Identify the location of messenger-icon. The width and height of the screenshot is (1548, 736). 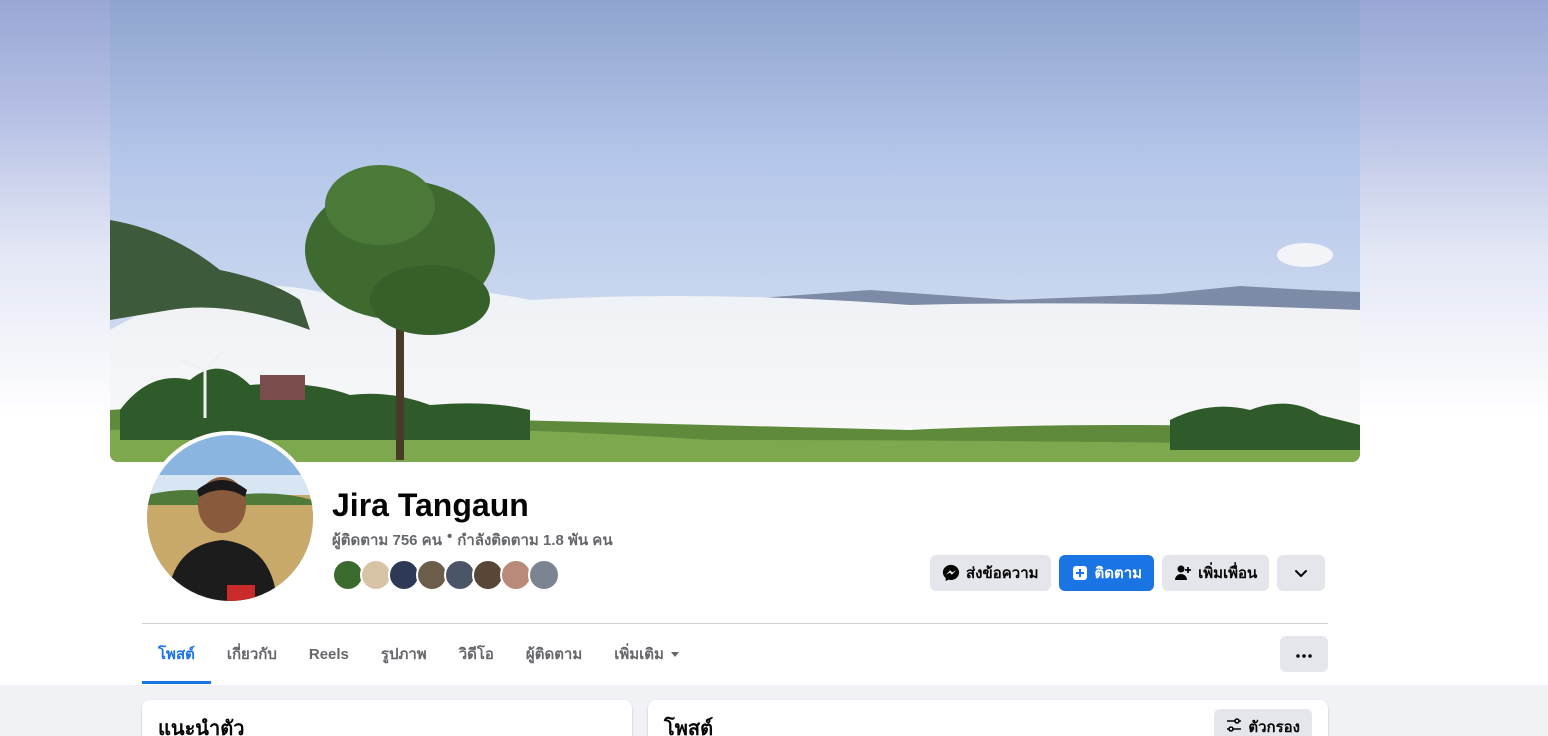
(951, 573).